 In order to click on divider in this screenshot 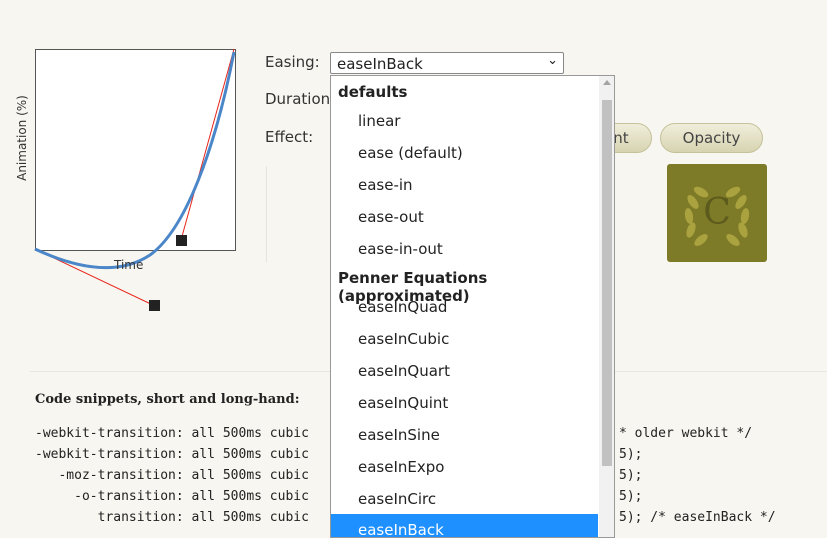, I will do `click(266, 214)`.